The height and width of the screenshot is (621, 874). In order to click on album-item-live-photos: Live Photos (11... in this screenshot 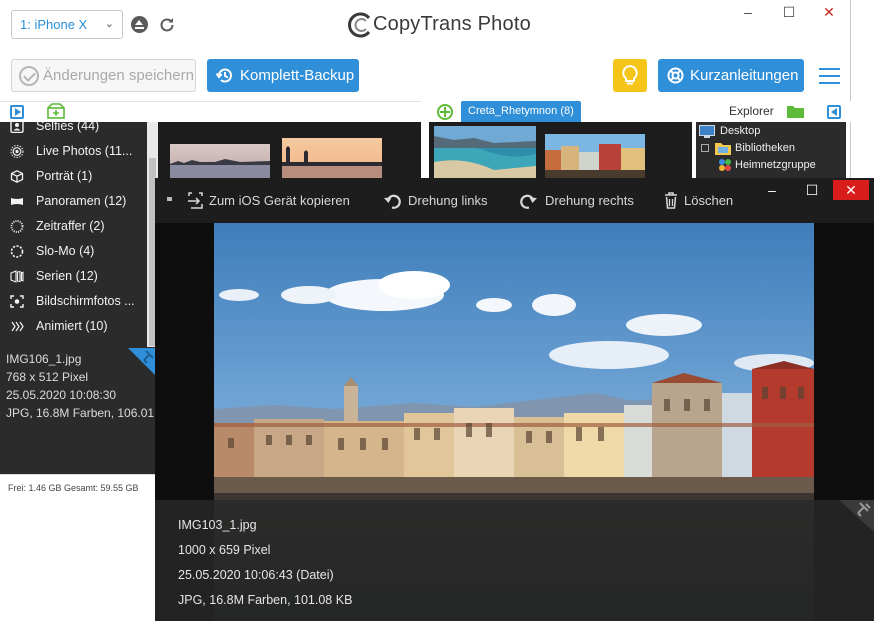, I will do `click(73, 151)`.